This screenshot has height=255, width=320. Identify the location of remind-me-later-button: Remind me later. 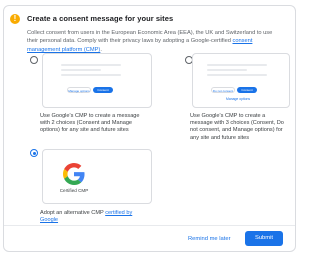
(209, 239).